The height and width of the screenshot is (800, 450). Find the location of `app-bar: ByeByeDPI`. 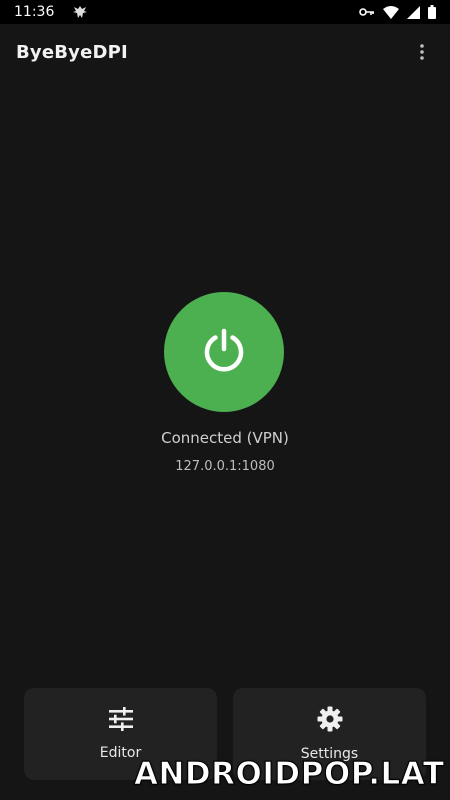

app-bar: ByeByeDPI is located at coordinates (225, 52).